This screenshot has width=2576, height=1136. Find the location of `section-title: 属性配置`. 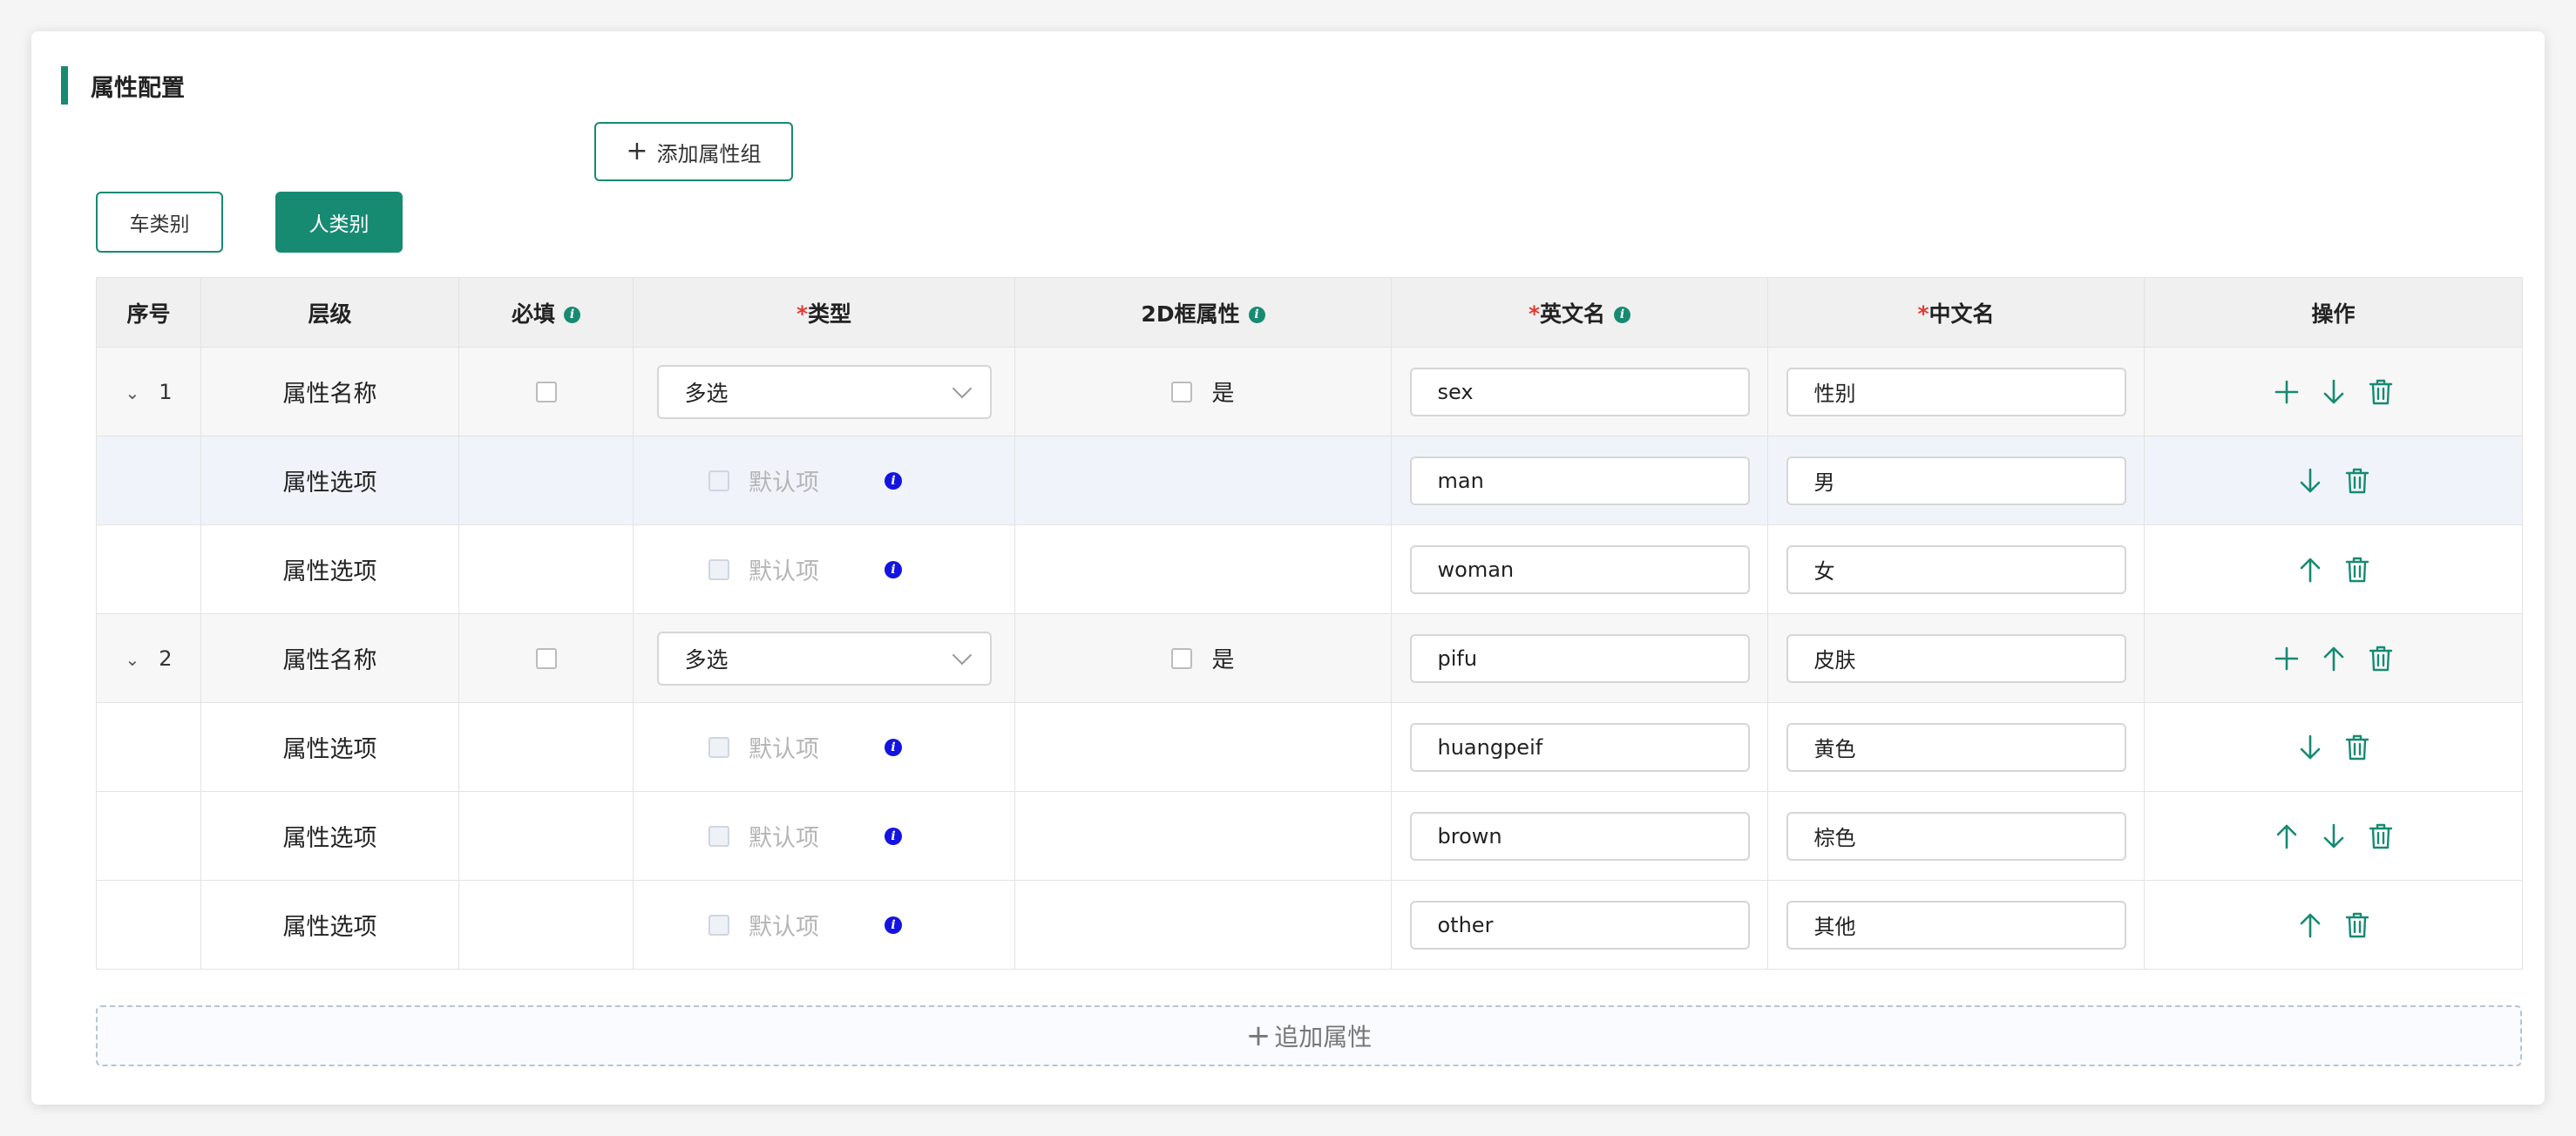

section-title: 属性配置 is located at coordinates (123, 85).